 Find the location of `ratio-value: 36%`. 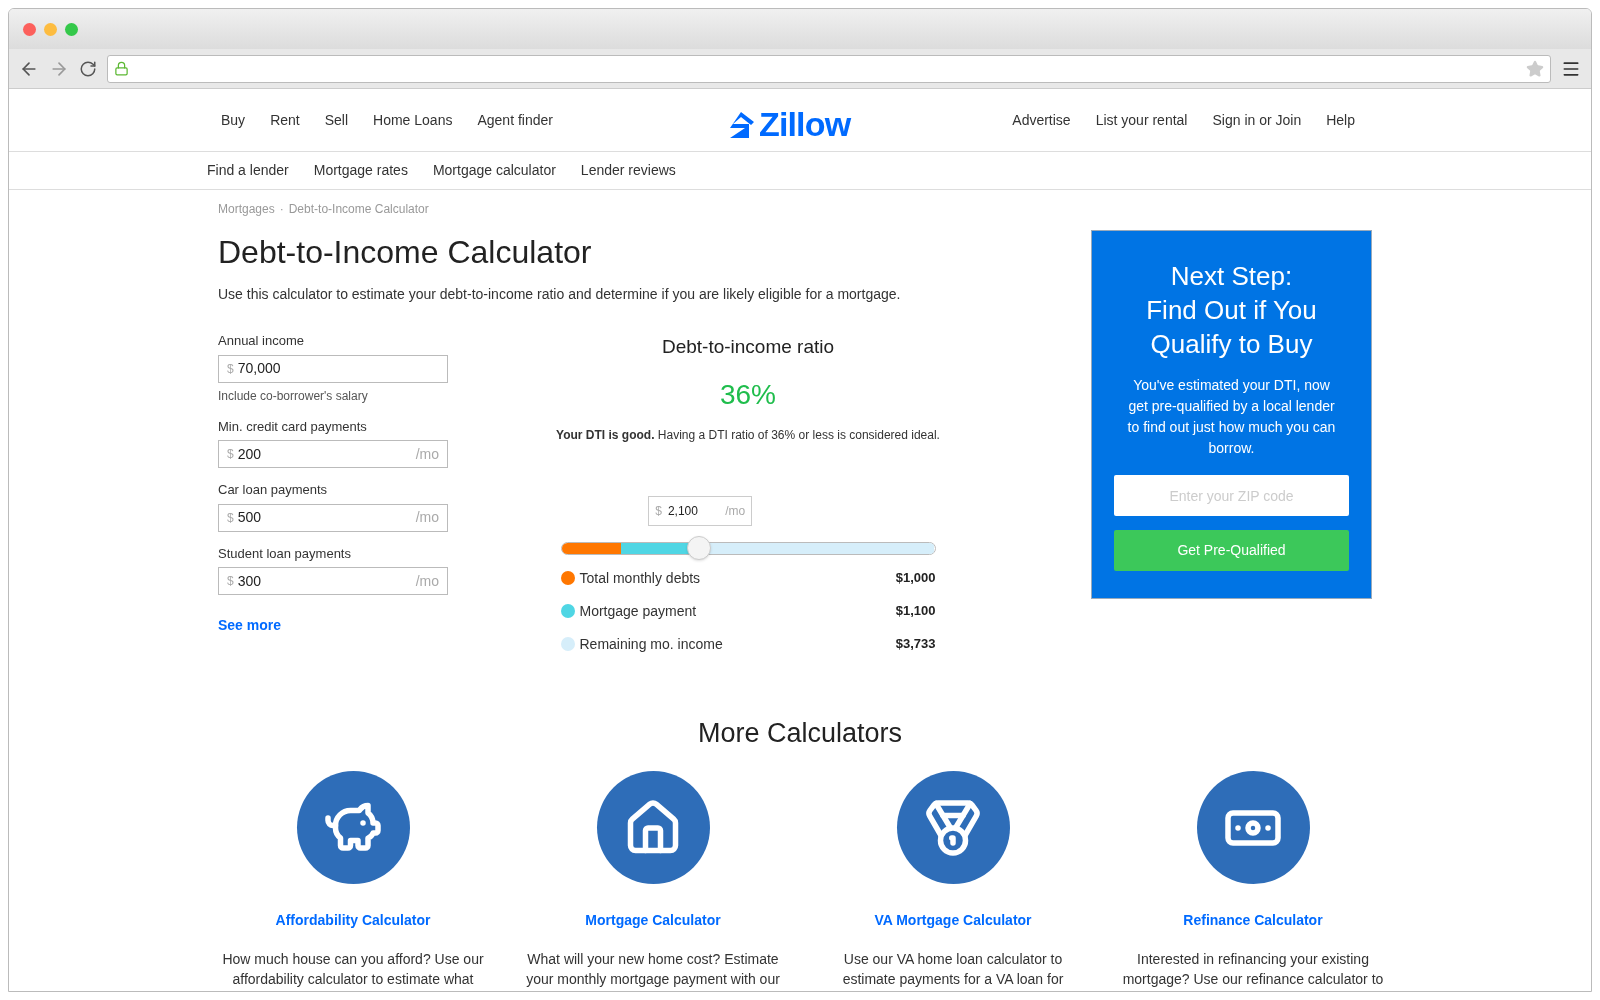

ratio-value: 36% is located at coordinates (747, 394).